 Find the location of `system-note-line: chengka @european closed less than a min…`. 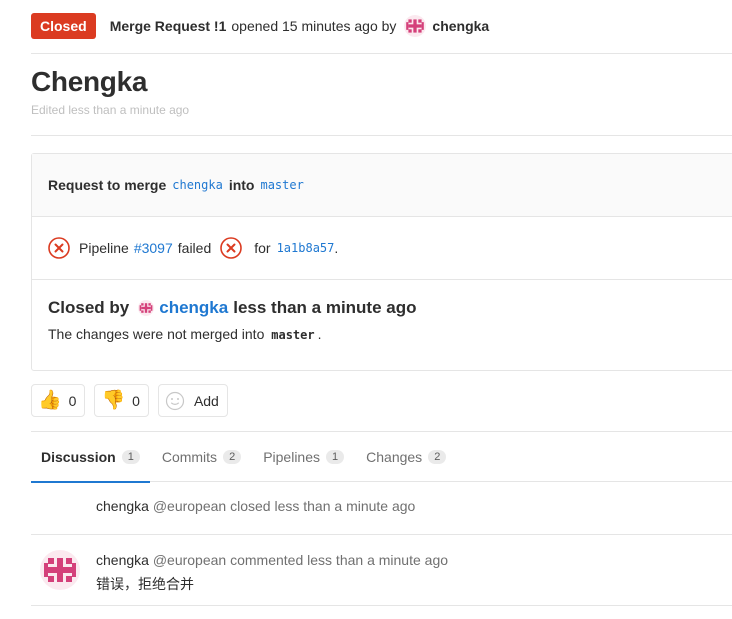

system-note-line: chengka @european closed less than a min… is located at coordinates (255, 506).